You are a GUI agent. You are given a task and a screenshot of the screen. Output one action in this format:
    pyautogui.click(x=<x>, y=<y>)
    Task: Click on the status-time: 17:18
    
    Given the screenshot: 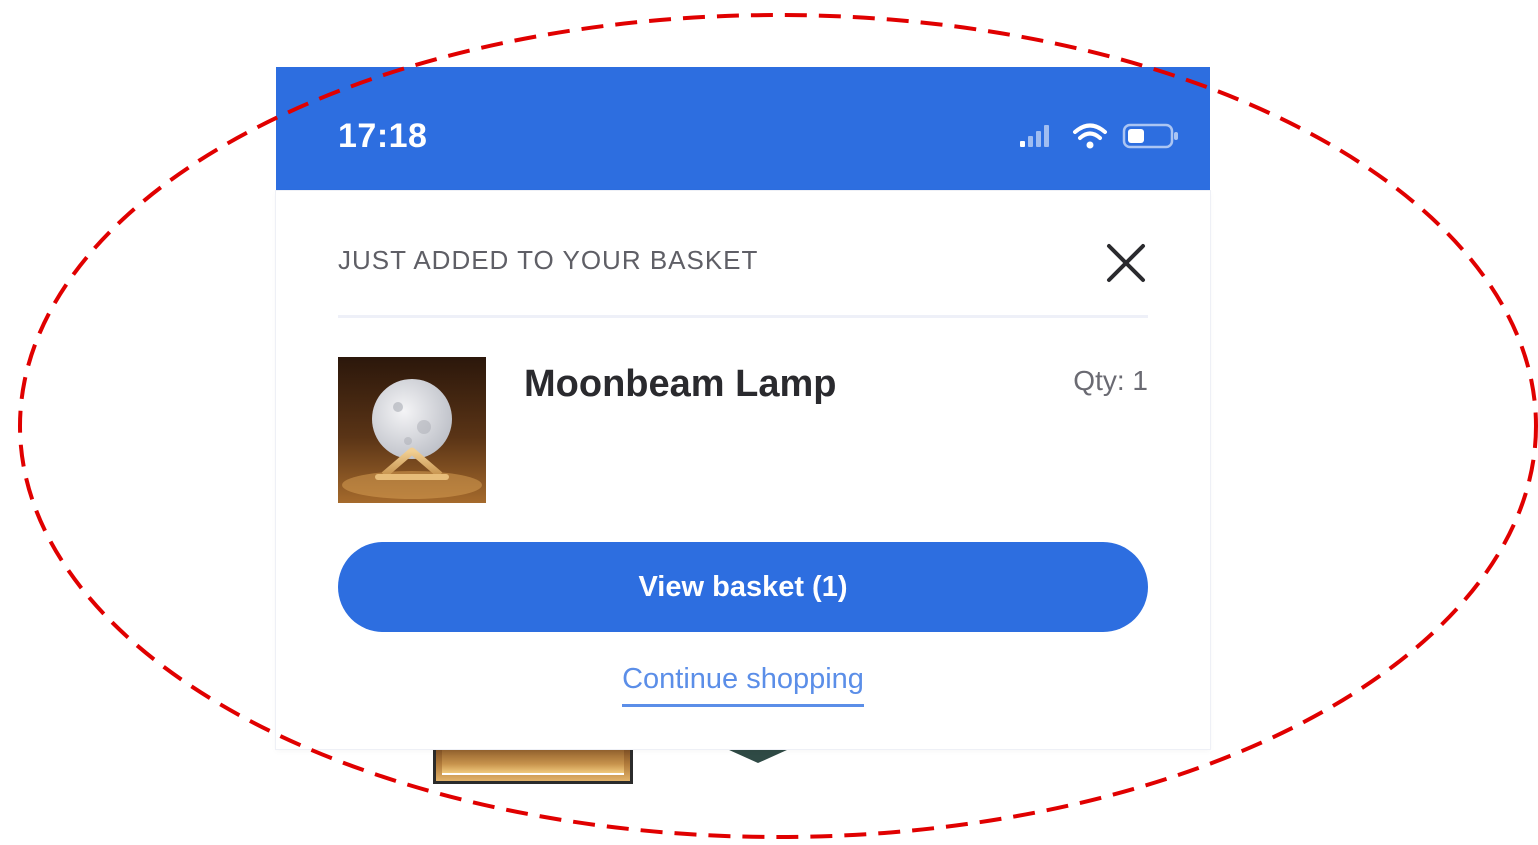 What is the action you would take?
    pyautogui.click(x=383, y=136)
    